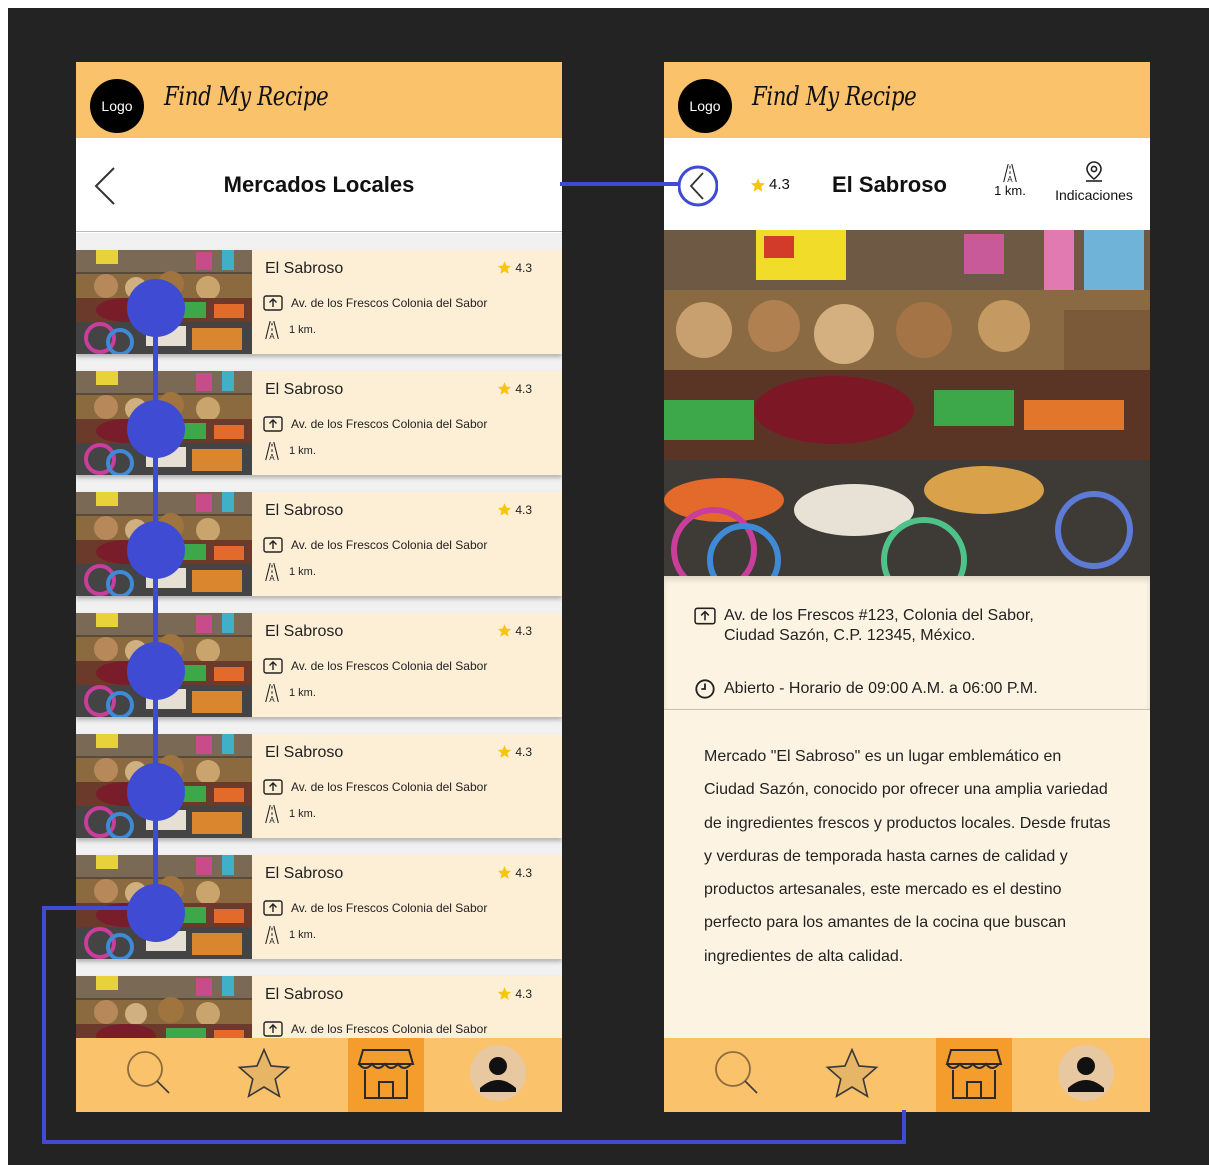  Describe the element at coordinates (698, 186) in the screenshot. I see `back-chevron-icon` at that location.